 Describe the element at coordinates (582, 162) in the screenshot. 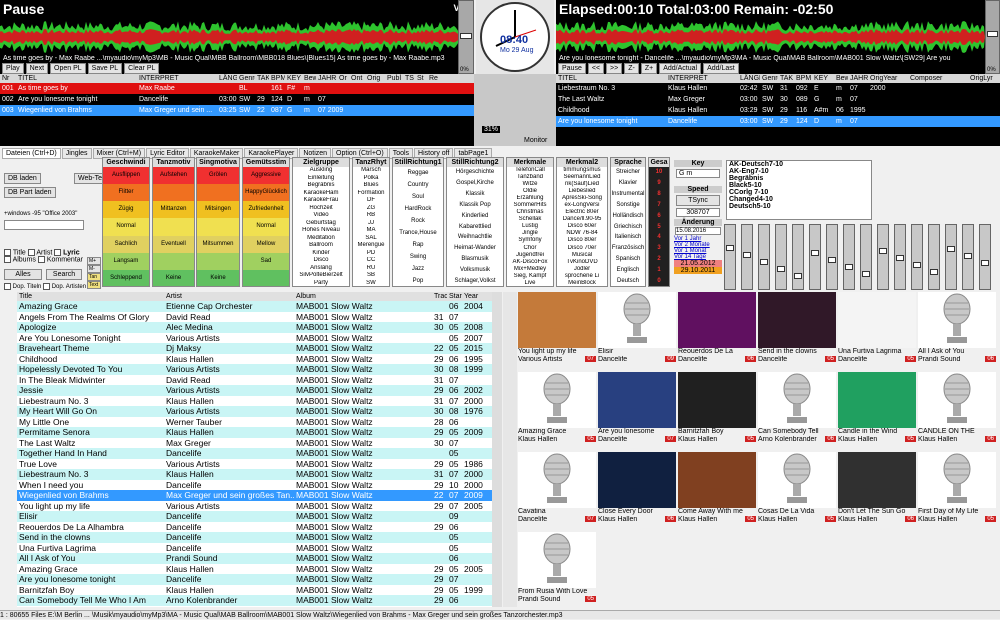

I see `category-header: Merkmal2` at that location.